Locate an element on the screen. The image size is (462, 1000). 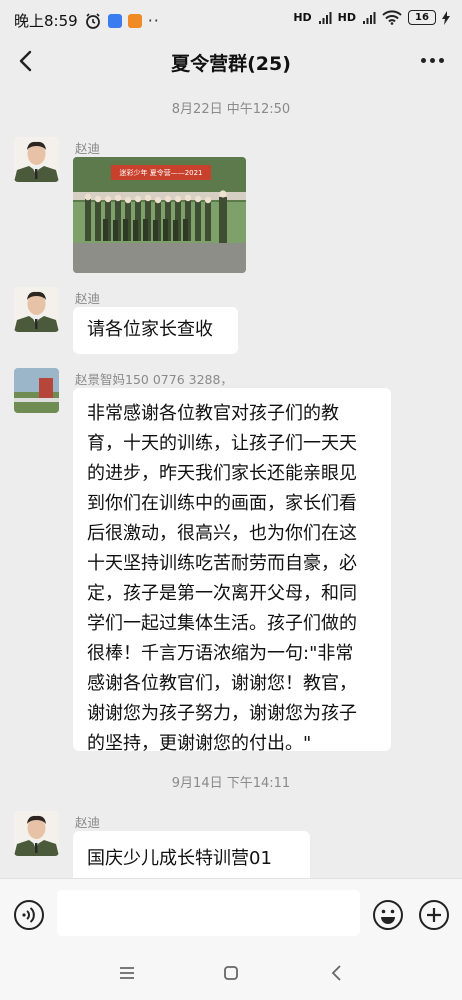
message-input-bar is located at coordinates (231, 913).